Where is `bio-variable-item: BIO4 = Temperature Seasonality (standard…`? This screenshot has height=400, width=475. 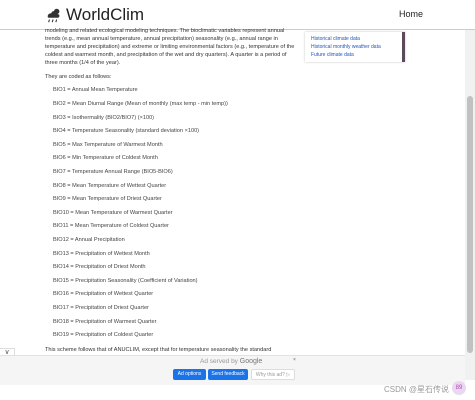
bio-variable-item: BIO4 = Temperature Seasonality (standard… is located at coordinates (126, 131).